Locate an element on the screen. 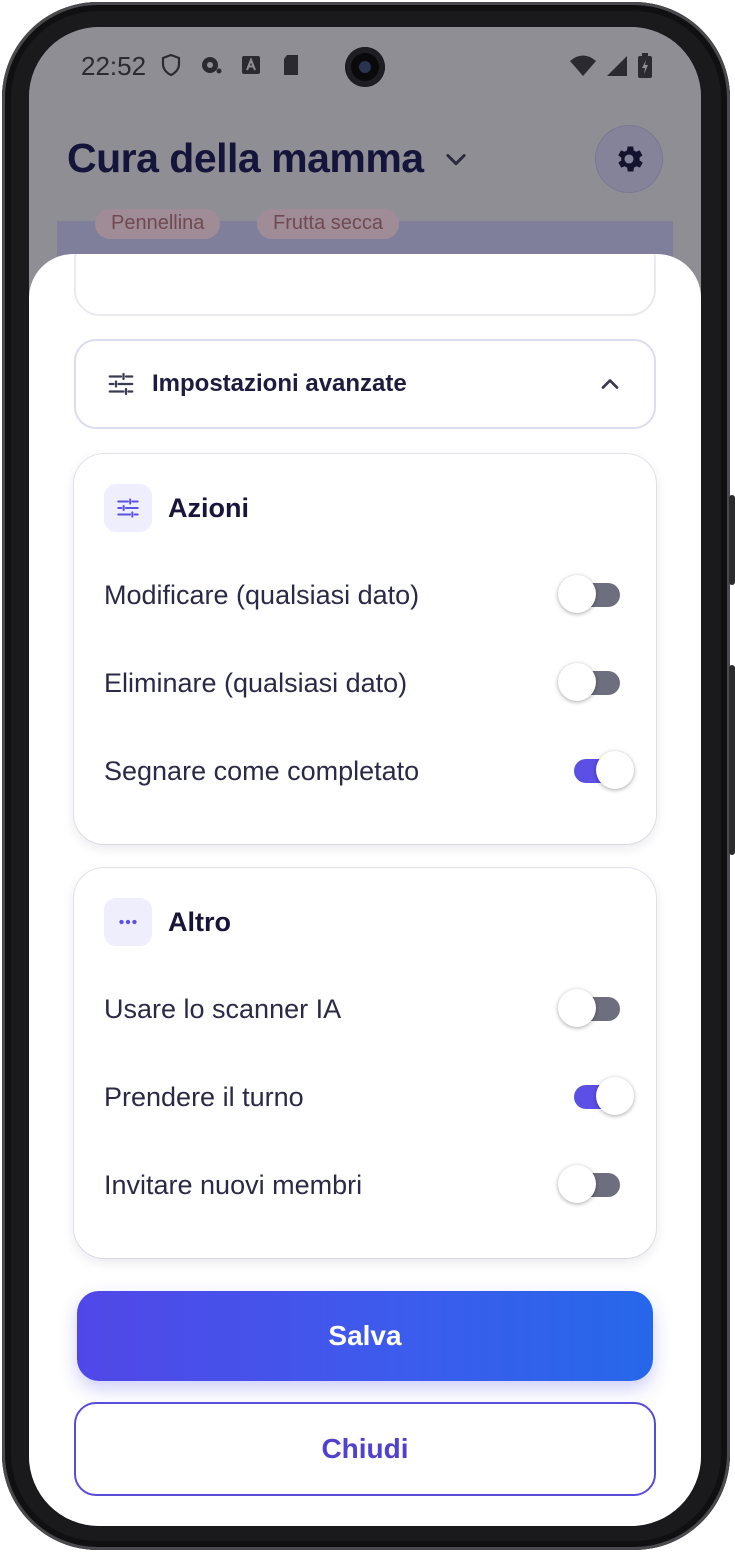 Image resolution: width=735 pixels, height=1553 pixels. front-camera is located at coordinates (365, 67).